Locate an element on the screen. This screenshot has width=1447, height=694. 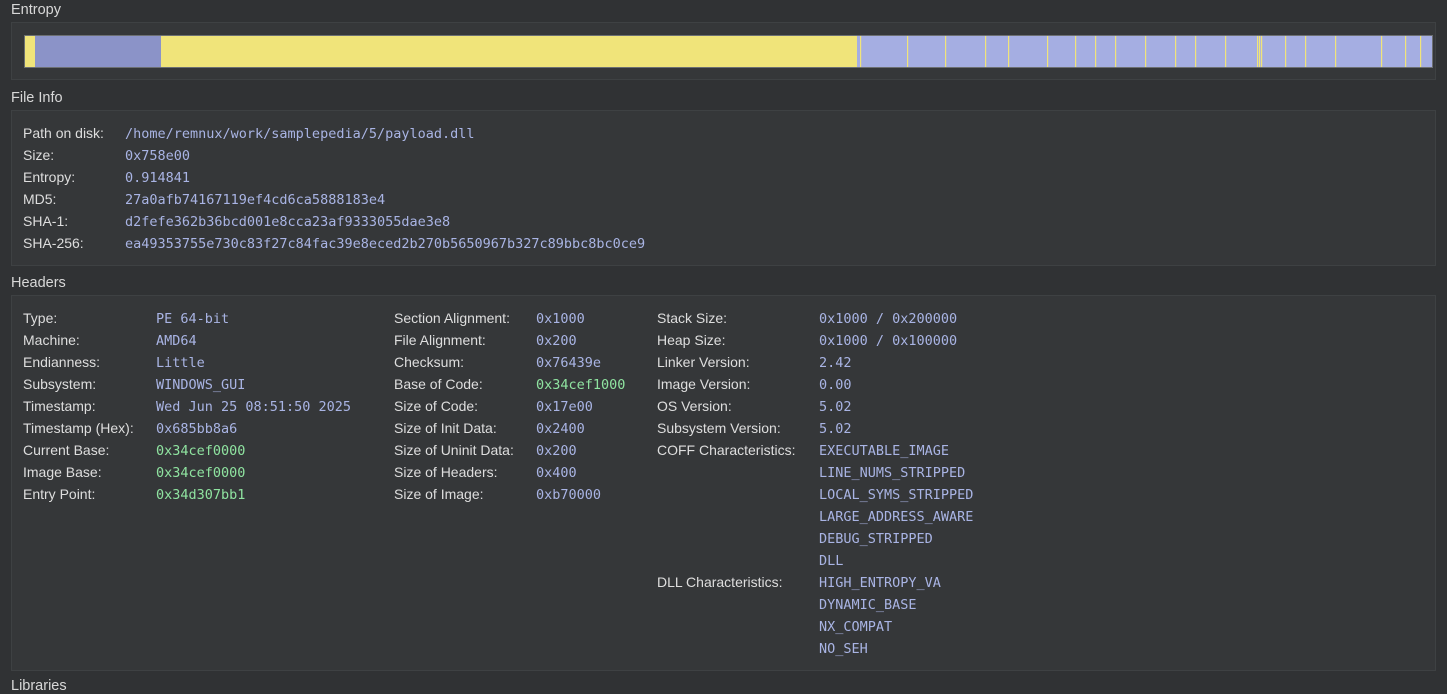
dll-flag: HIGH_ENTROPY_VA is located at coordinates (880, 583).